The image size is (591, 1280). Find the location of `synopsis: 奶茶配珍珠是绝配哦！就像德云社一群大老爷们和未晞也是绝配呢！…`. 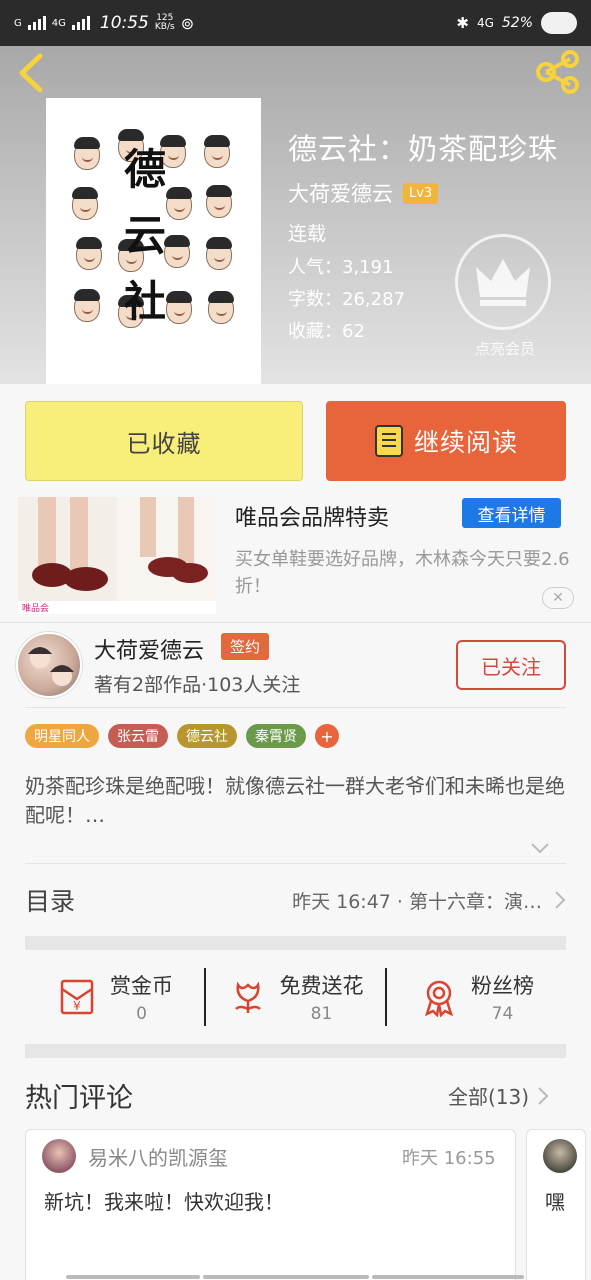

synopsis: 奶茶配珍珠是绝配哦！就像德云社一群大老爷们和未晞也是绝配呢！… is located at coordinates (297, 801).